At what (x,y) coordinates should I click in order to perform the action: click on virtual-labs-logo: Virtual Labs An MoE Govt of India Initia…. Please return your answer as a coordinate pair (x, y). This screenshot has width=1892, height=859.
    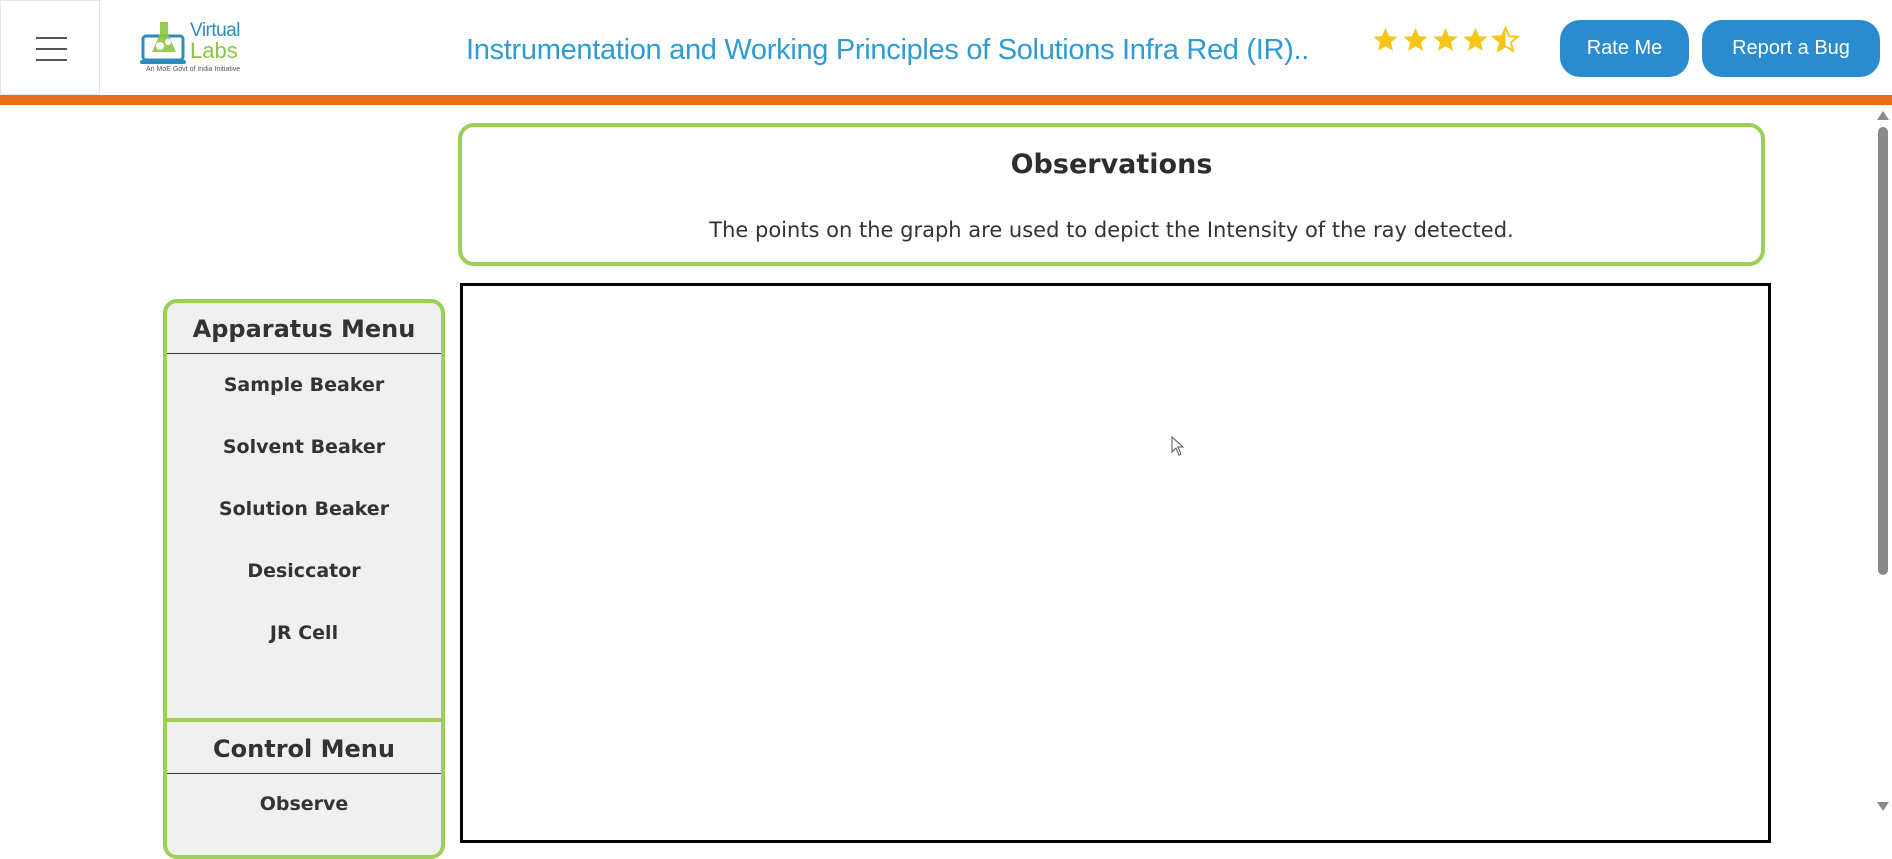
    Looking at the image, I should click on (194, 47).